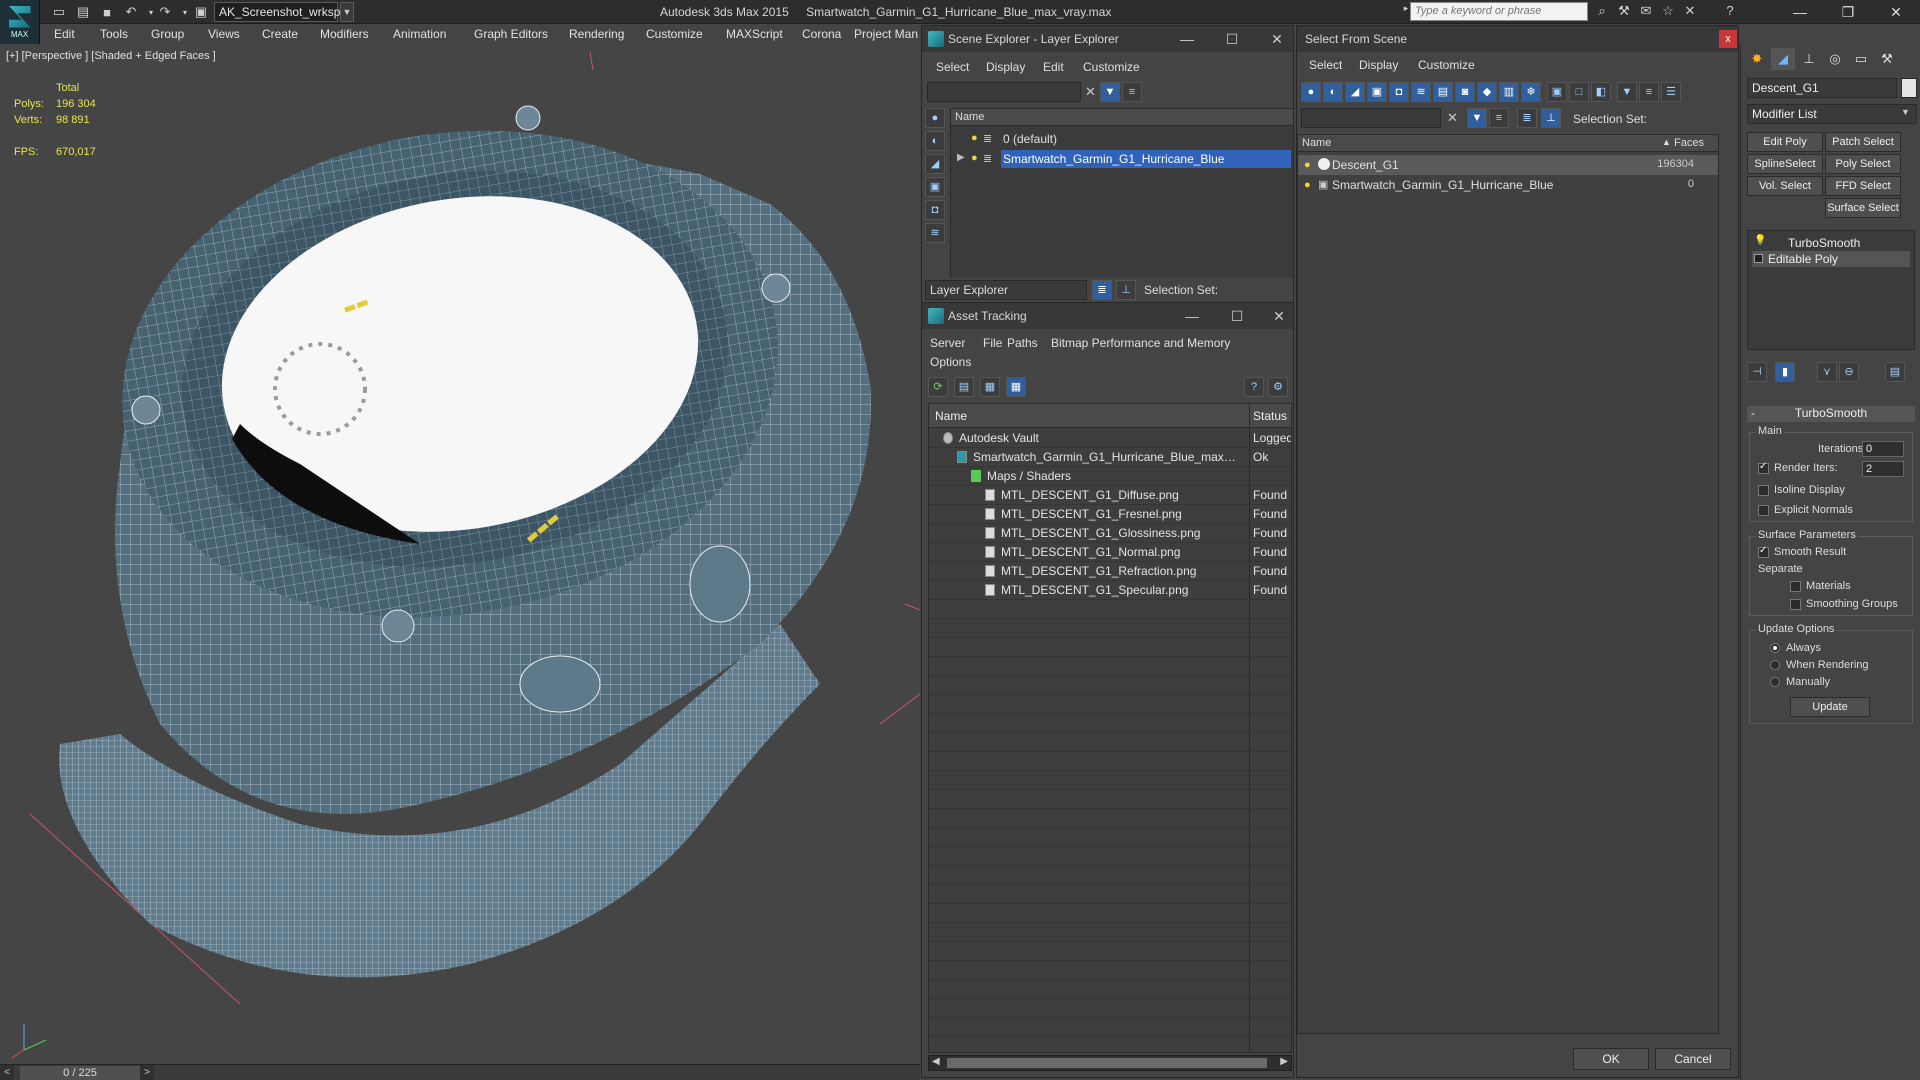 Image resolution: width=1920 pixels, height=1080 pixels. I want to click on column-name: Name, so click(1316, 143).